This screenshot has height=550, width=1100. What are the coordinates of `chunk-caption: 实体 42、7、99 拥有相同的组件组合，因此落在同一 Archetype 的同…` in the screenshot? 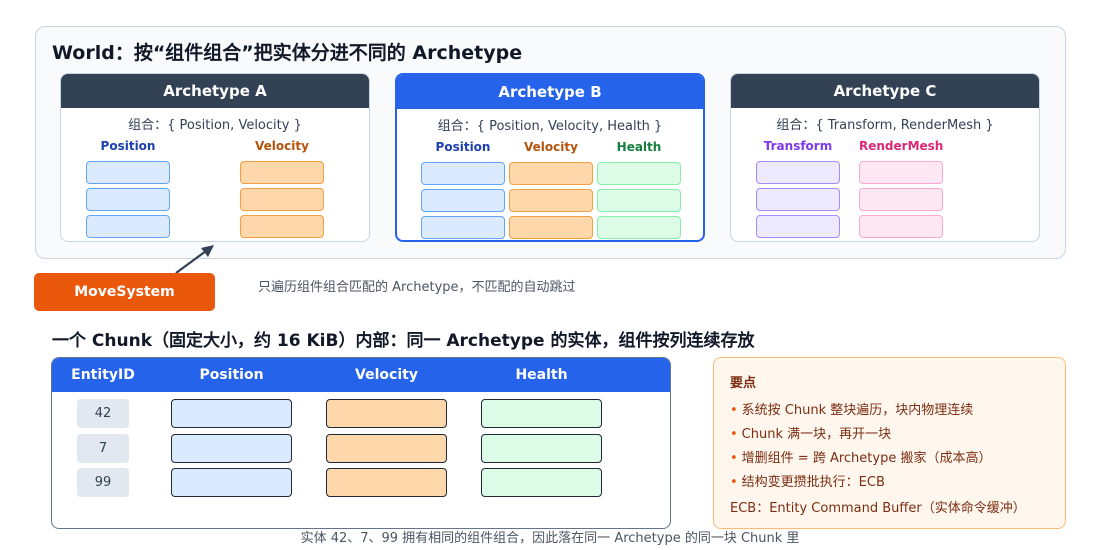 It's located at (550, 538).